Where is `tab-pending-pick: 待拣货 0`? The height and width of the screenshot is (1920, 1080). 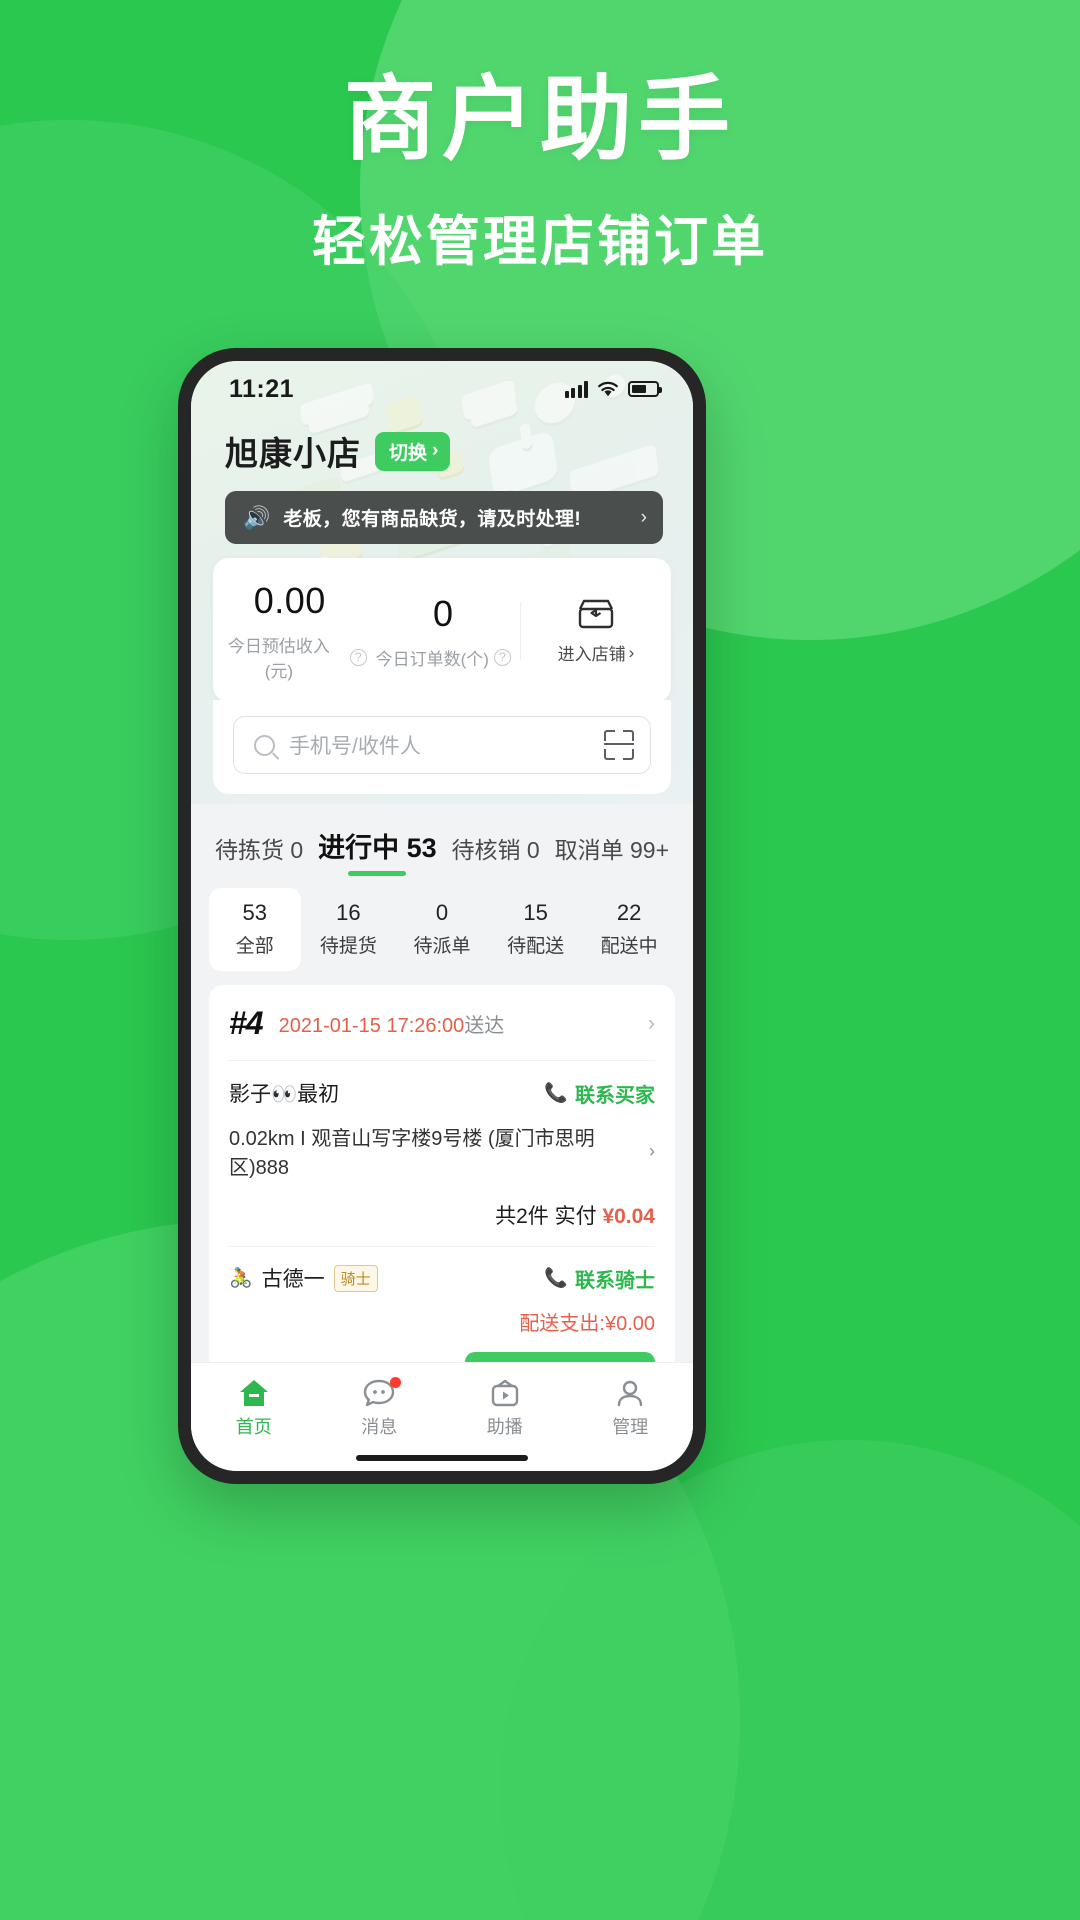
tab-pending-pick: 待拣货 0 is located at coordinates (259, 854).